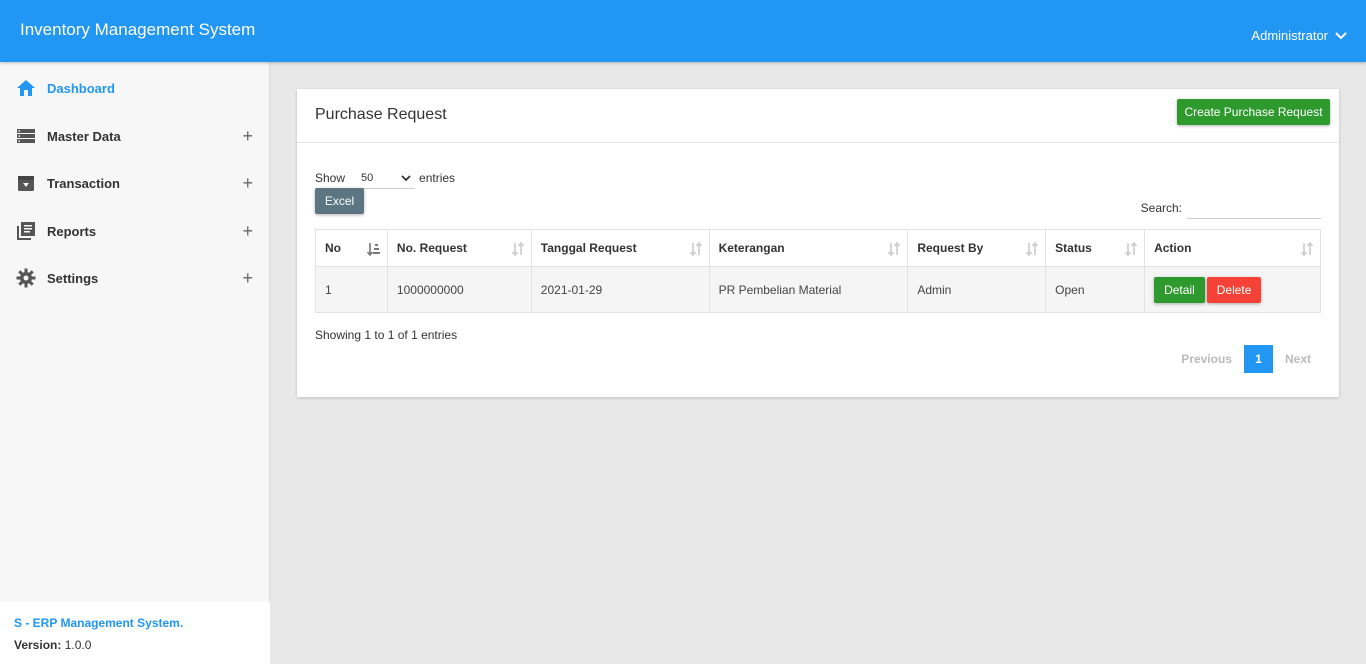 This screenshot has height=664, width=1366. I want to click on search-label: Search:, so click(1161, 208).